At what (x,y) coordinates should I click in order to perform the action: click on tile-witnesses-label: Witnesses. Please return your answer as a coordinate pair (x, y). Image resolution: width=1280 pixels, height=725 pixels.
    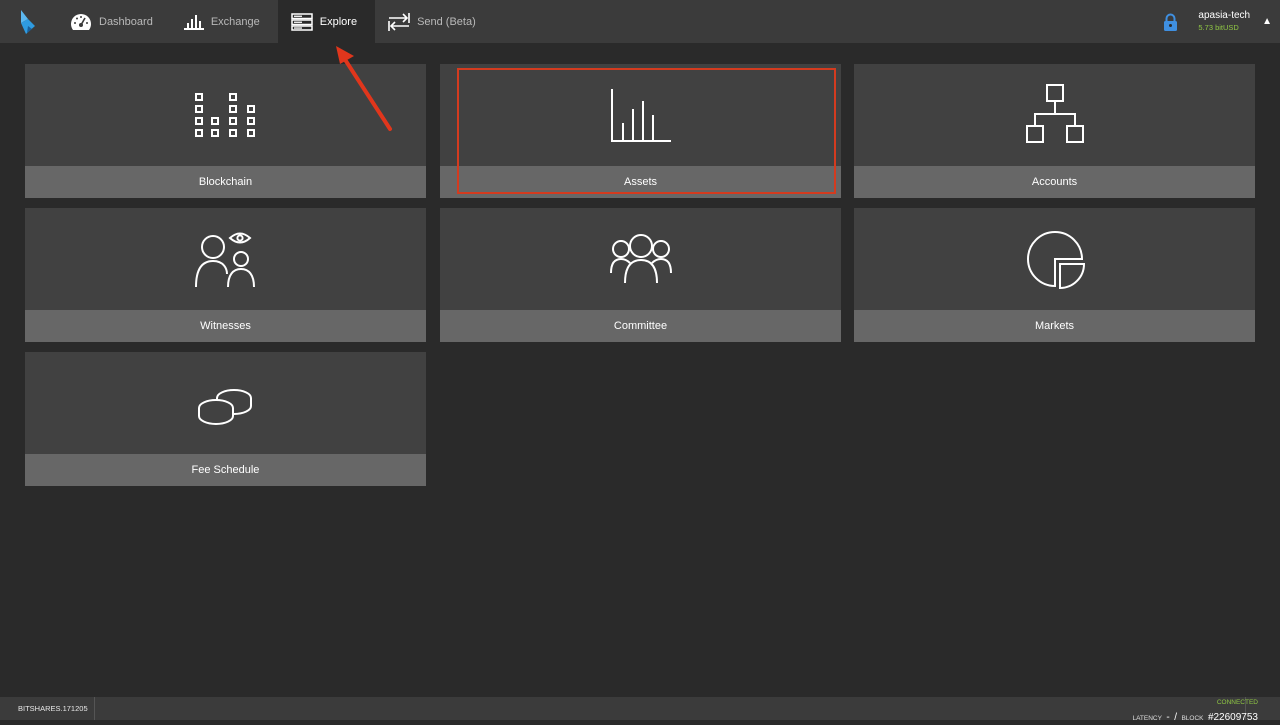
    Looking at the image, I should click on (225, 326).